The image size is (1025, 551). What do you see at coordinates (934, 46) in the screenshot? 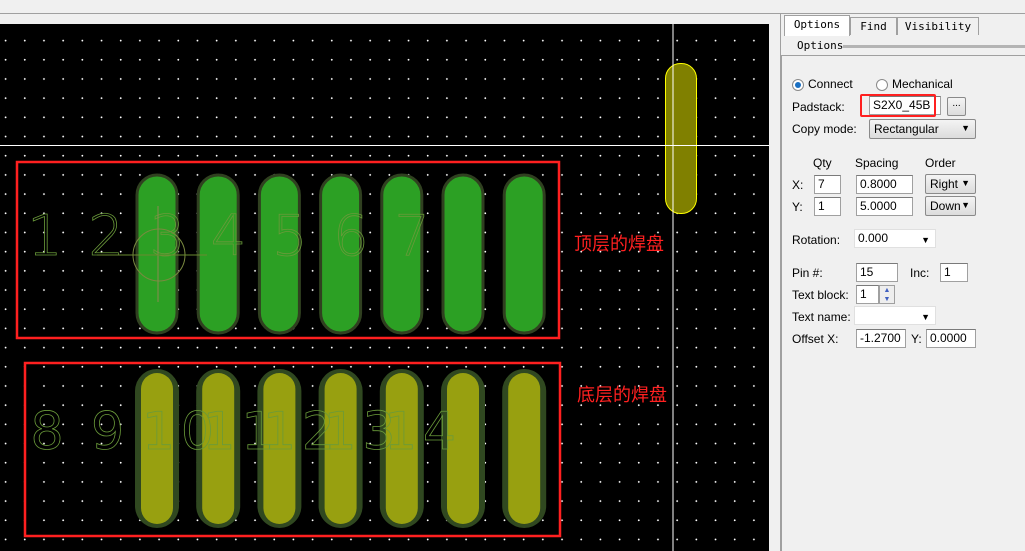
I see `group-title-bar` at bounding box center [934, 46].